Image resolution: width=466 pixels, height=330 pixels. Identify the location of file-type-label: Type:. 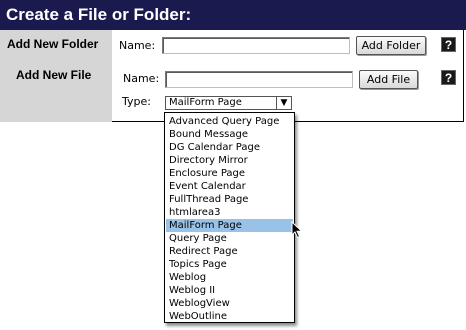
(136, 101).